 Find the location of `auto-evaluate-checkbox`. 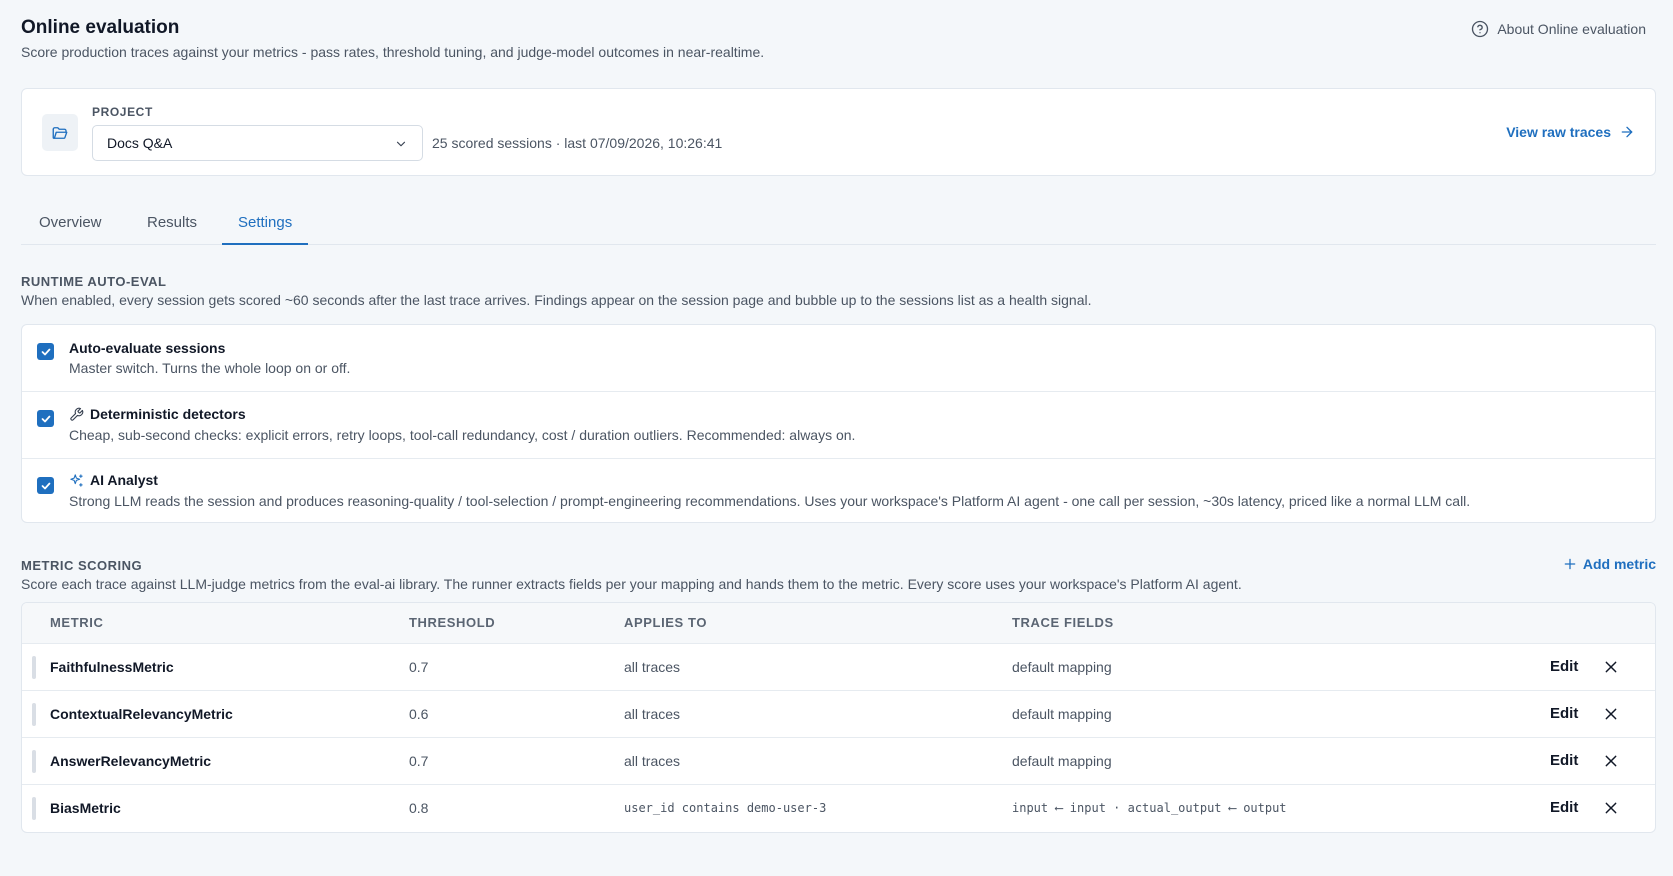

auto-evaluate-checkbox is located at coordinates (45, 351).